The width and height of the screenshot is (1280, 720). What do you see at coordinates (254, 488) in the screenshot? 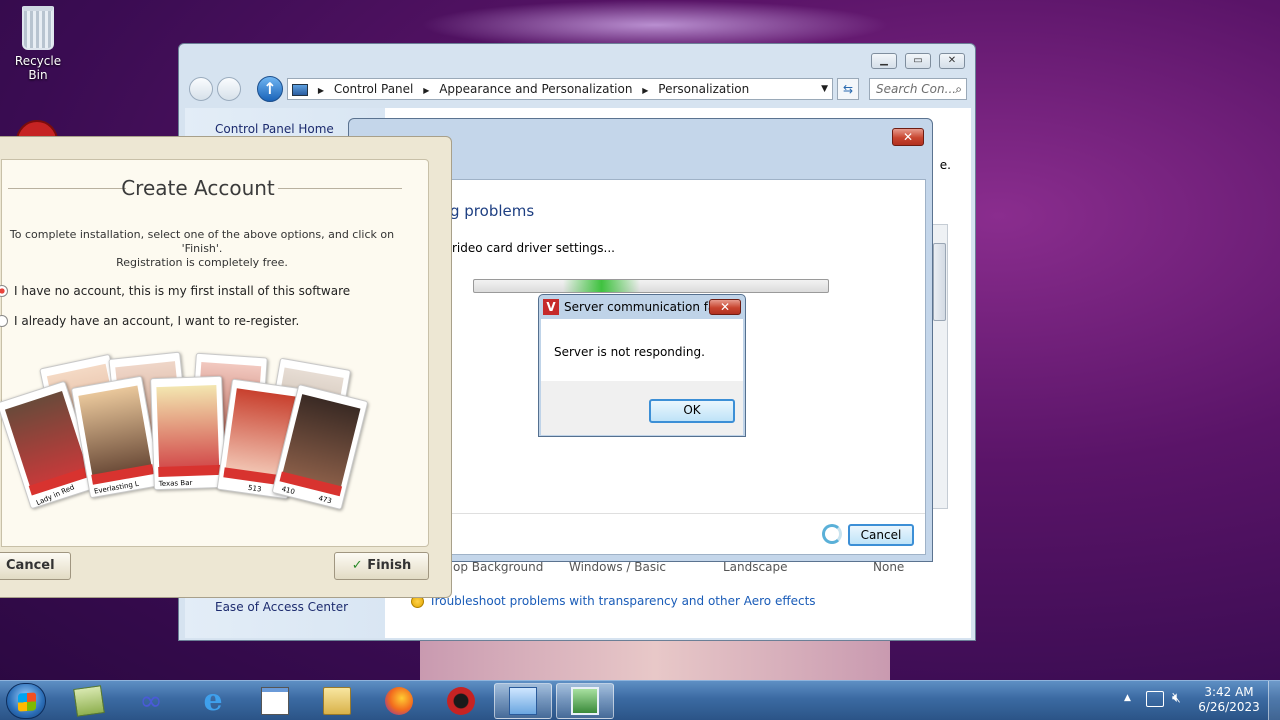
I see `card-caption: 513` at bounding box center [254, 488].